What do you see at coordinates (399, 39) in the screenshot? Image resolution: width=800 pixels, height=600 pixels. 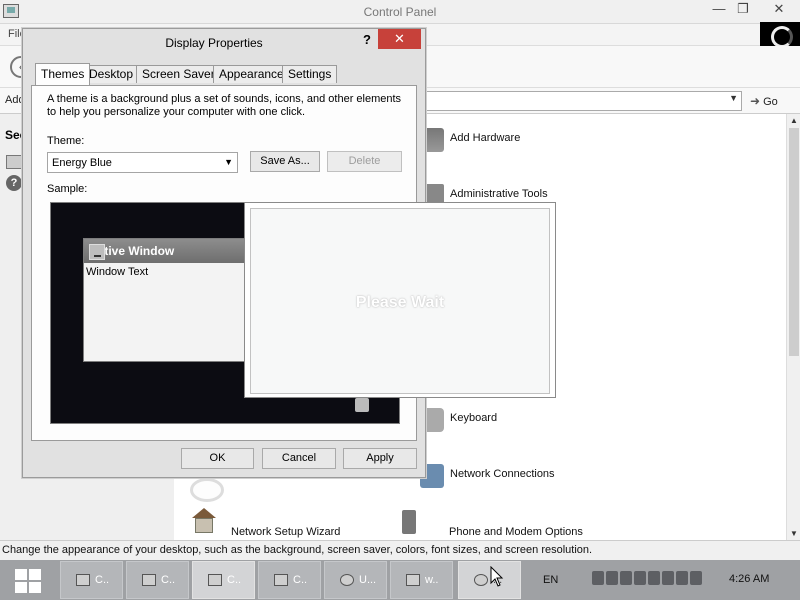 I see `dialog-close-button: ✕` at bounding box center [399, 39].